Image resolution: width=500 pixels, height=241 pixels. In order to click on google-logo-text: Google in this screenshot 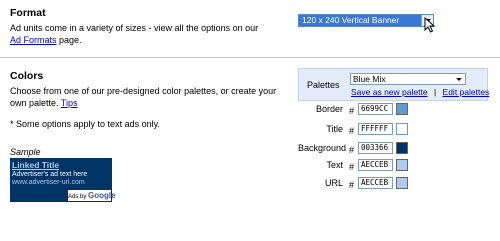, I will do `click(102, 195)`.